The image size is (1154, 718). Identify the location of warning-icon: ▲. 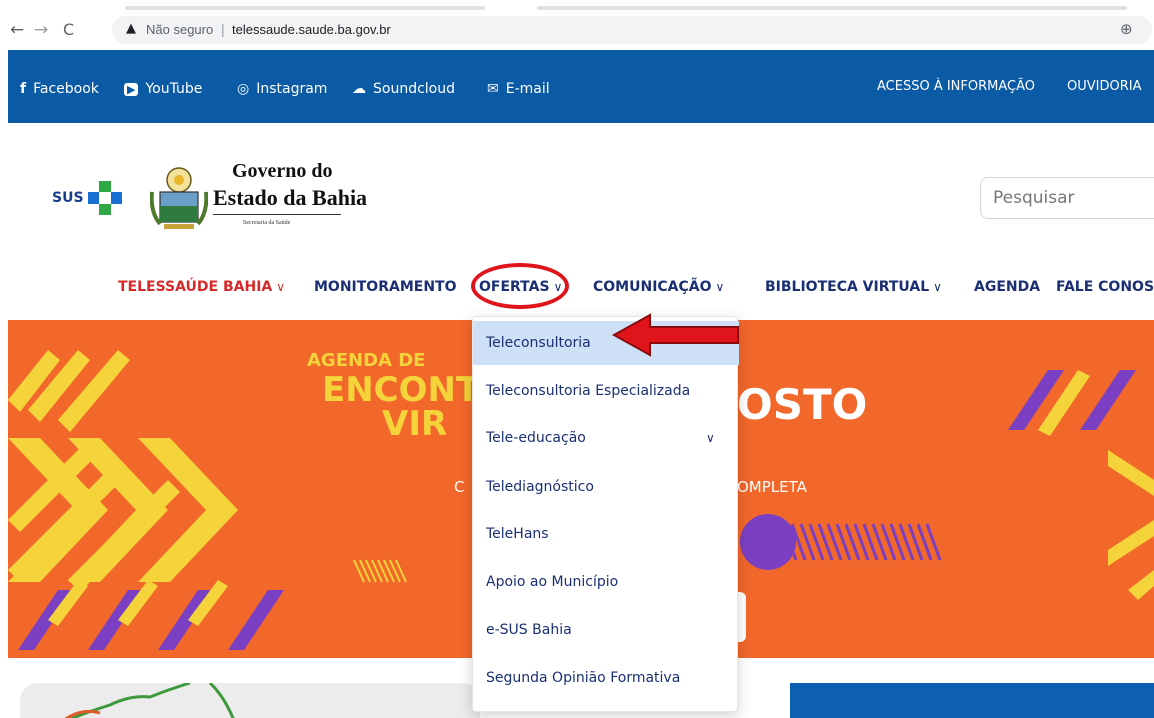
(131, 28).